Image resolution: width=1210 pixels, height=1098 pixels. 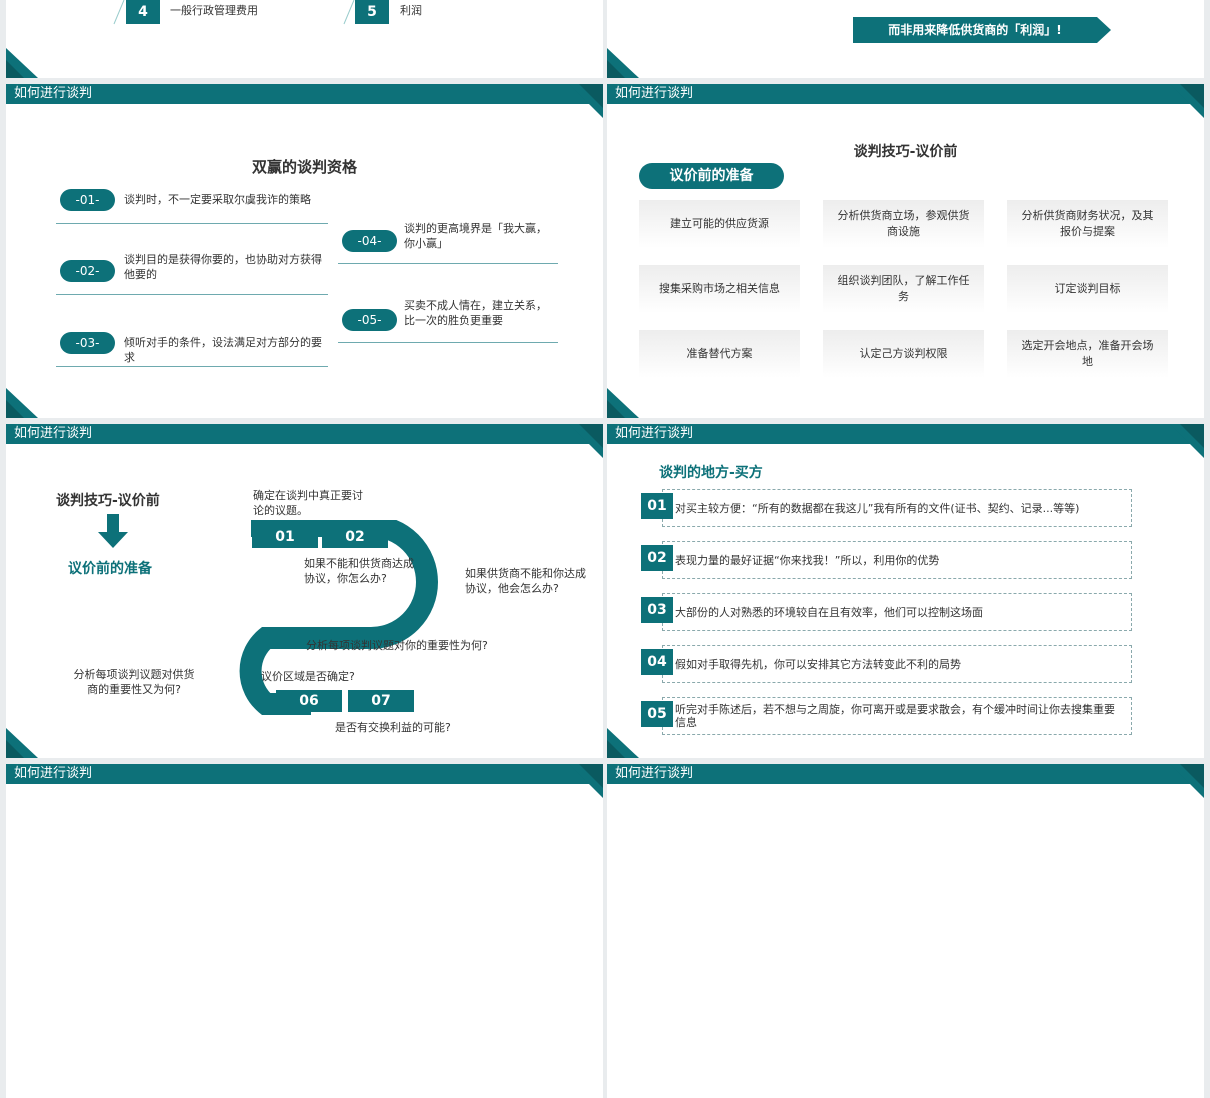 I want to click on question-2: 如果不能和供货商达成协议，你怎么办?, so click(x=359, y=571).